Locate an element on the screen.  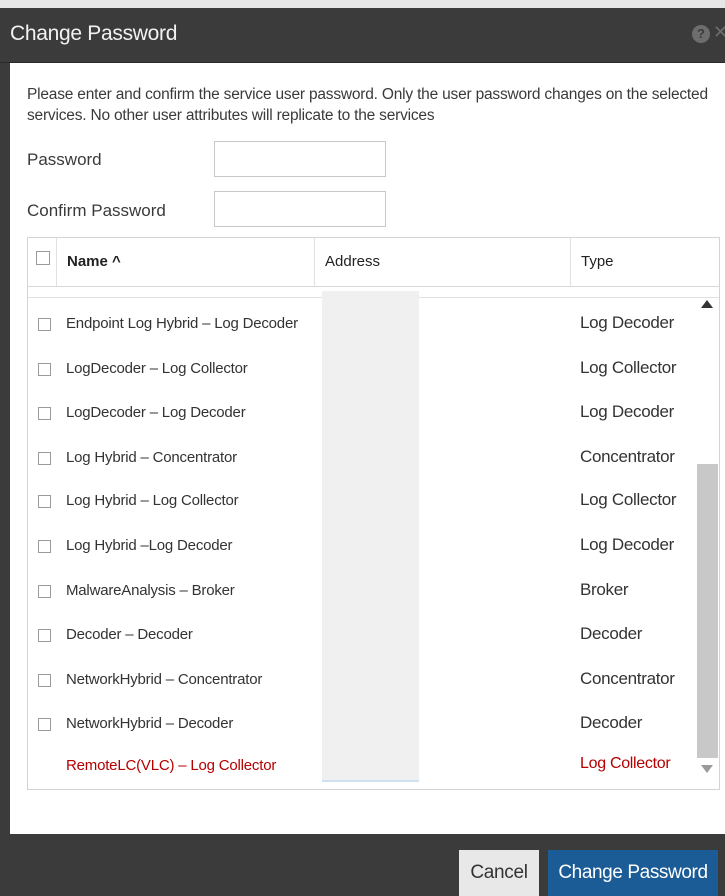
row-name: NetworkHybrid – Decoder is located at coordinates (150, 723).